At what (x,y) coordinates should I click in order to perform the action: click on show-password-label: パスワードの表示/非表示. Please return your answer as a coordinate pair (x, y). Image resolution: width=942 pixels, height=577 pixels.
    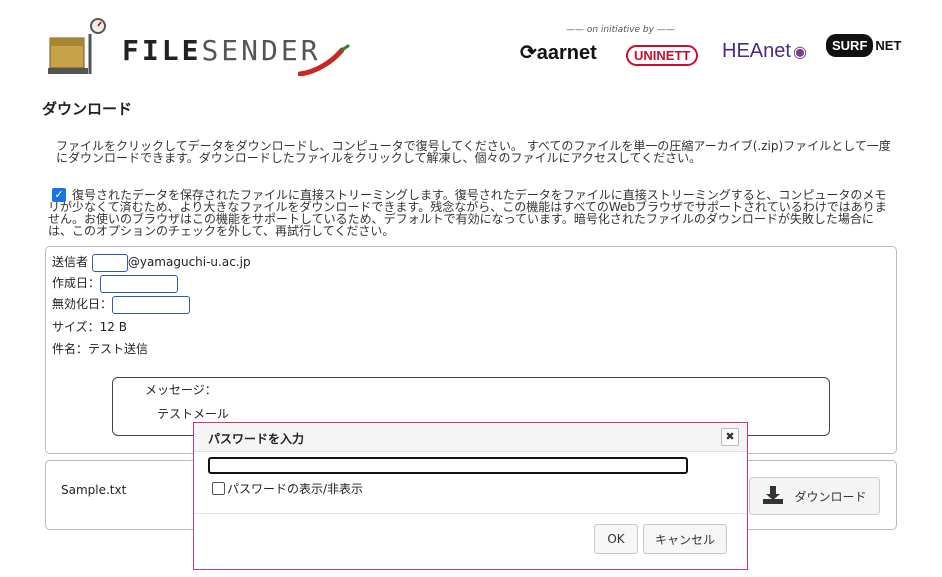
    Looking at the image, I should click on (295, 489).